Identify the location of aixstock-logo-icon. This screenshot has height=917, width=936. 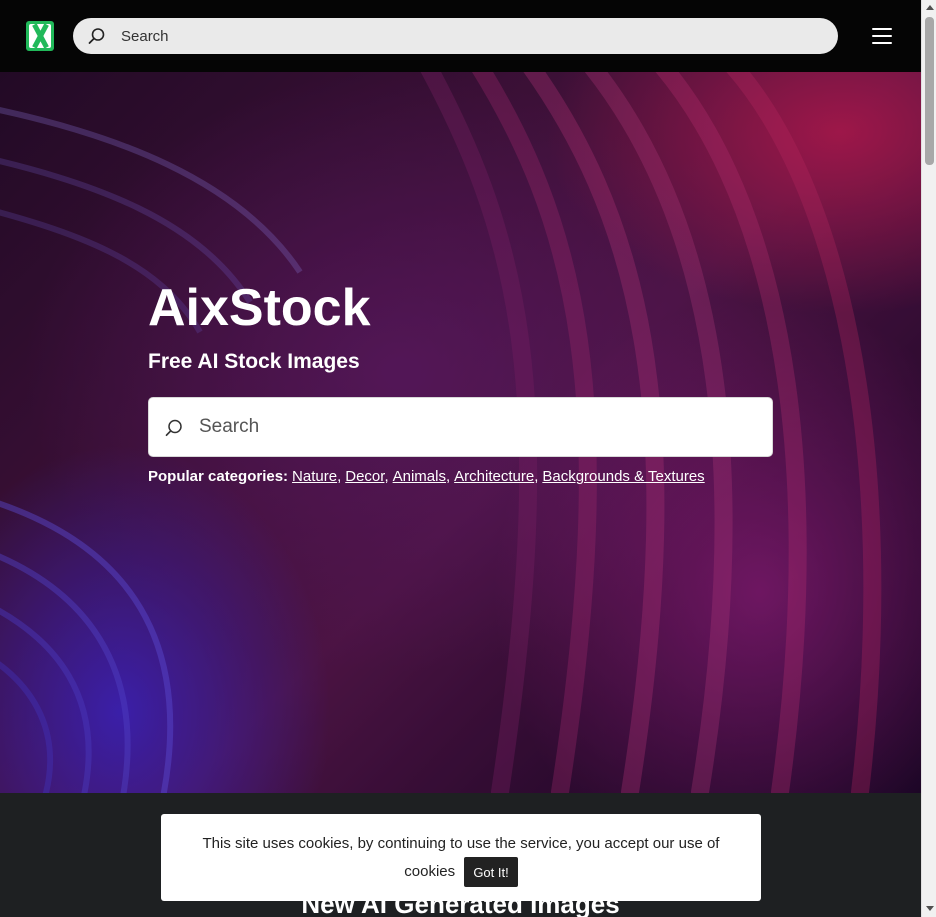
(40, 36).